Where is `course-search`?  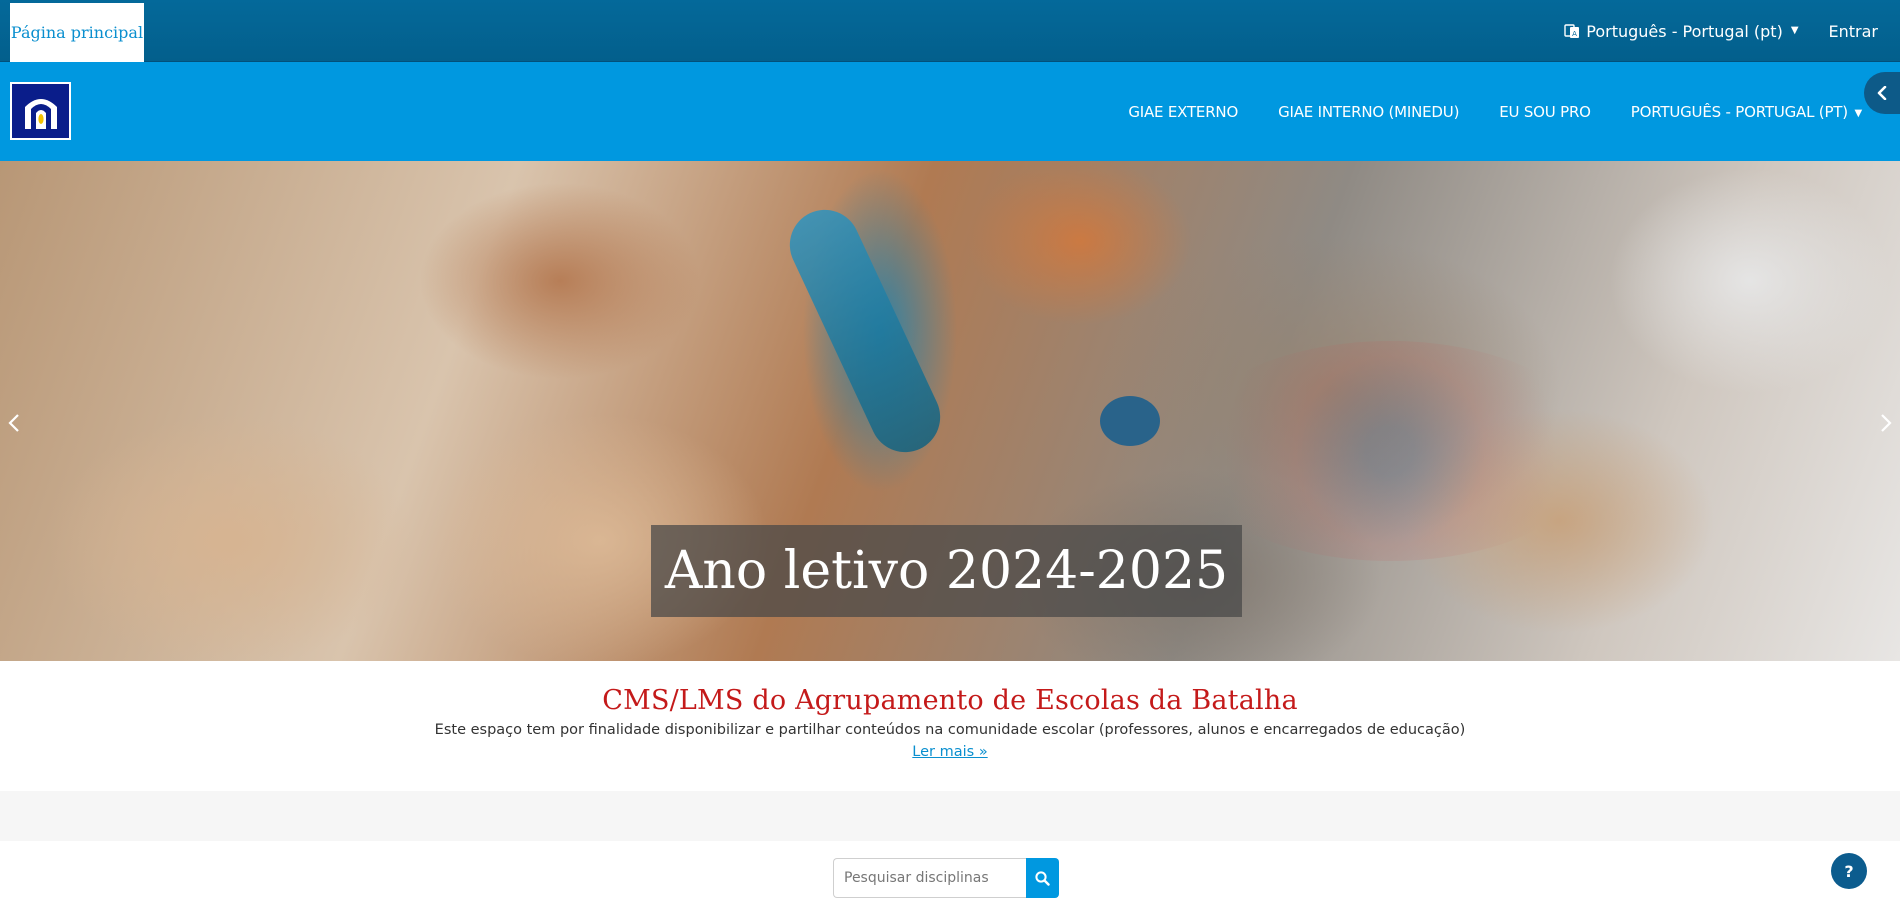
course-search is located at coordinates (946, 878).